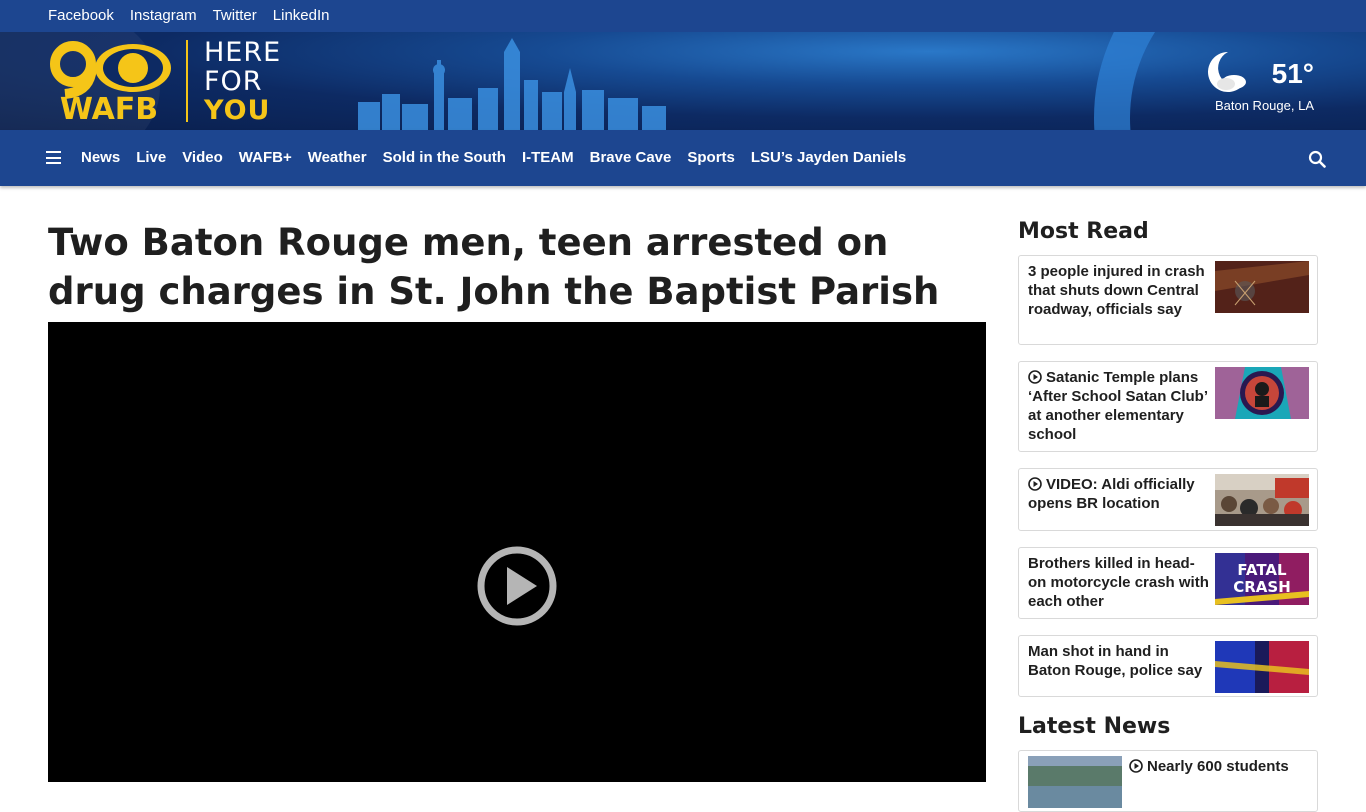 This screenshot has height=812, width=1366. Describe the element at coordinates (1317, 159) in the screenshot. I see `search-icon` at that location.